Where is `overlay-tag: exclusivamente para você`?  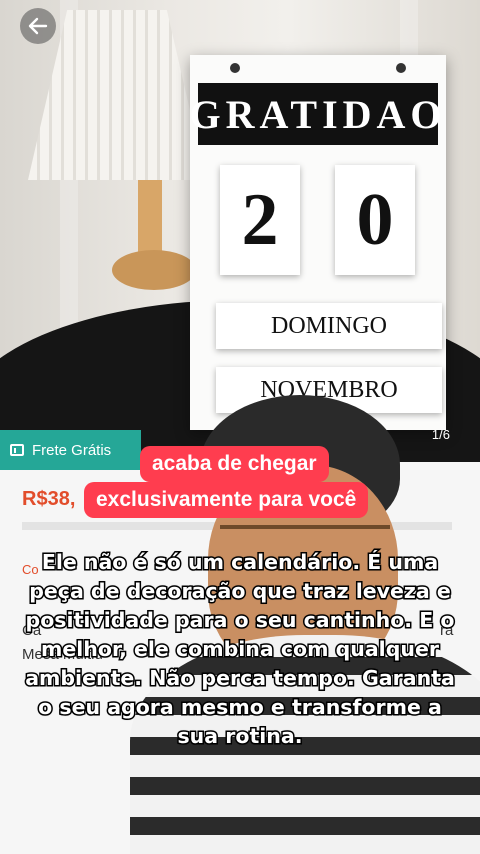
overlay-tag: exclusivamente para você is located at coordinates (226, 500).